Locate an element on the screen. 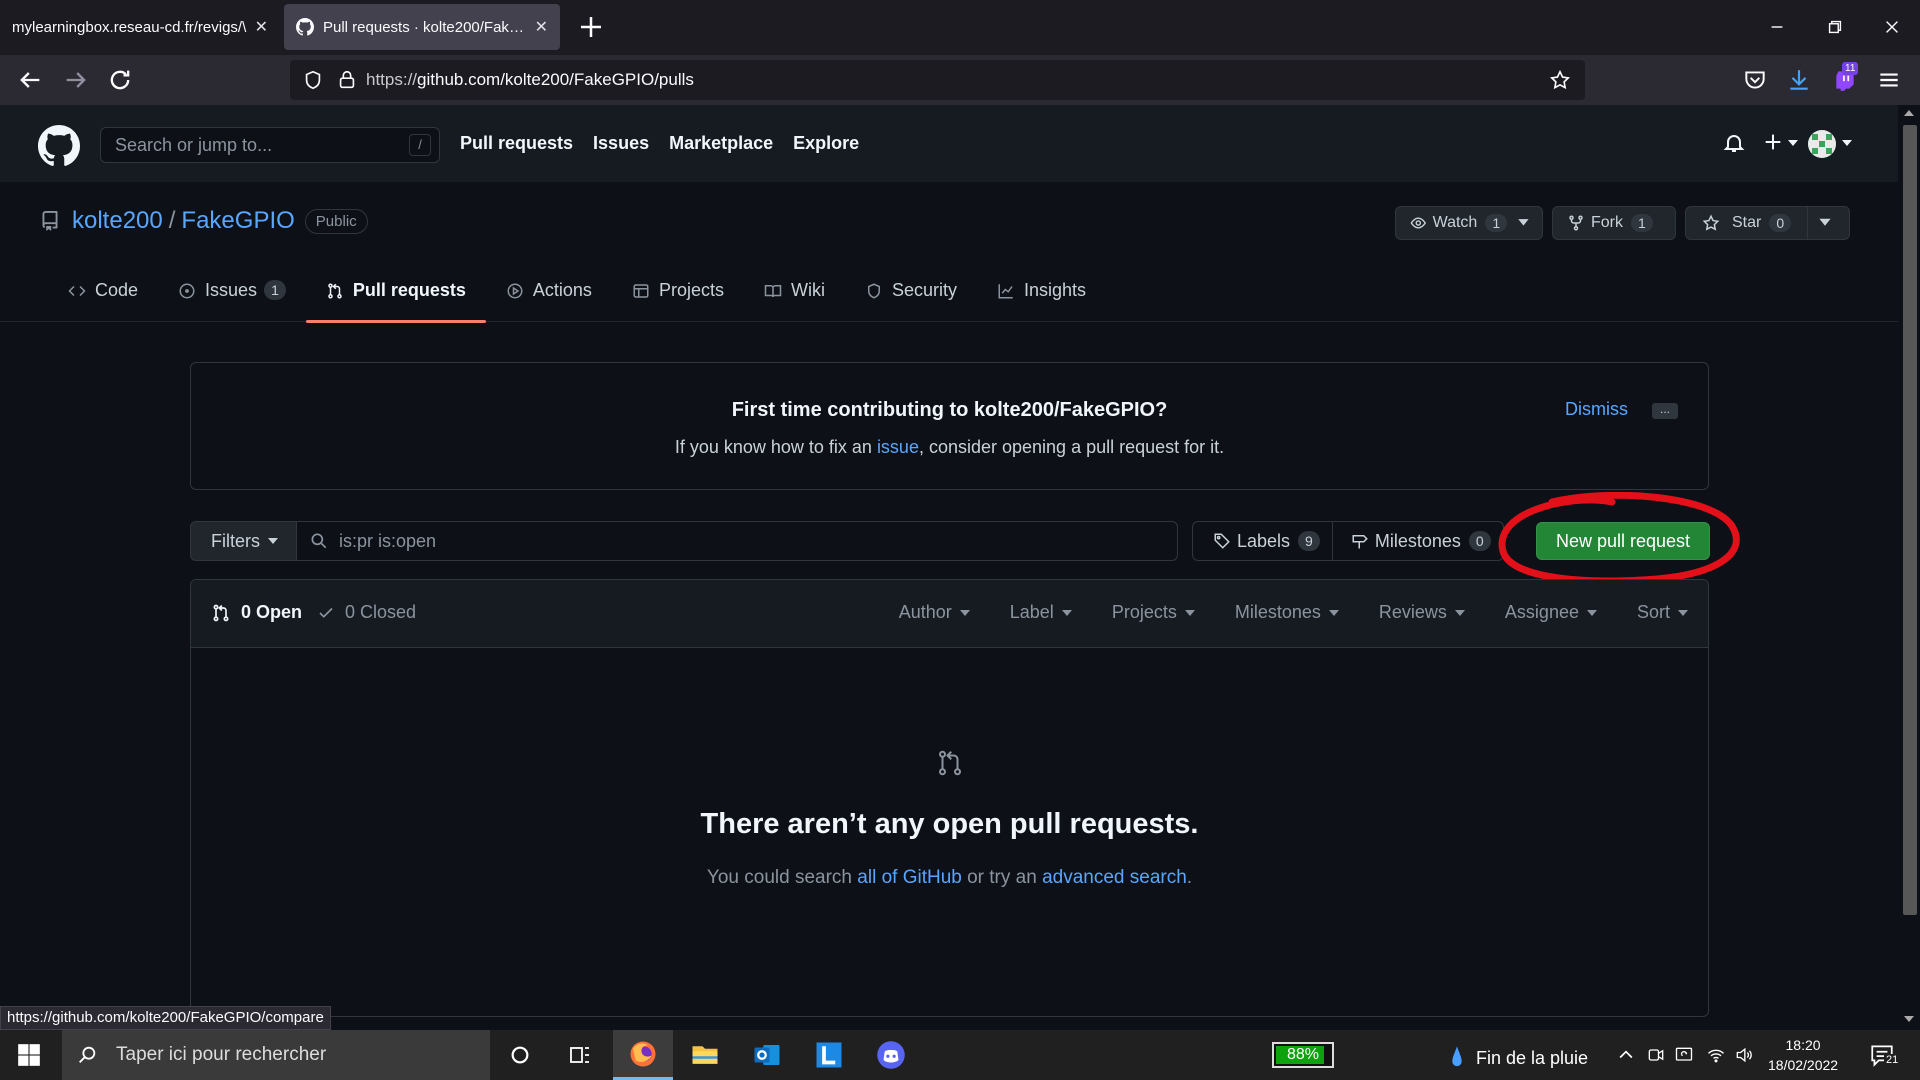 The image size is (1920, 1080). taskbar-search-input: Taper ici pour rechercher is located at coordinates (276, 1055).